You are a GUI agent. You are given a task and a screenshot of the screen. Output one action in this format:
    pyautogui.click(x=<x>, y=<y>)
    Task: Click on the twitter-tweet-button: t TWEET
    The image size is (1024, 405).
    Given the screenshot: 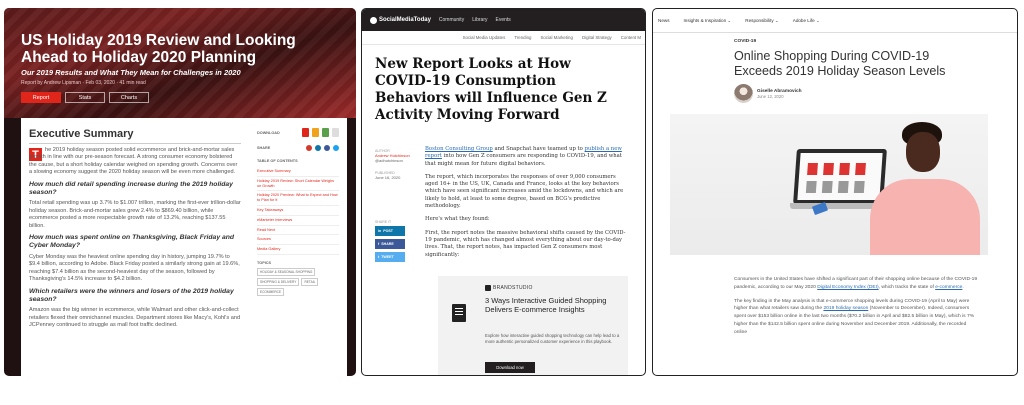 What is the action you would take?
    pyautogui.click(x=390, y=257)
    